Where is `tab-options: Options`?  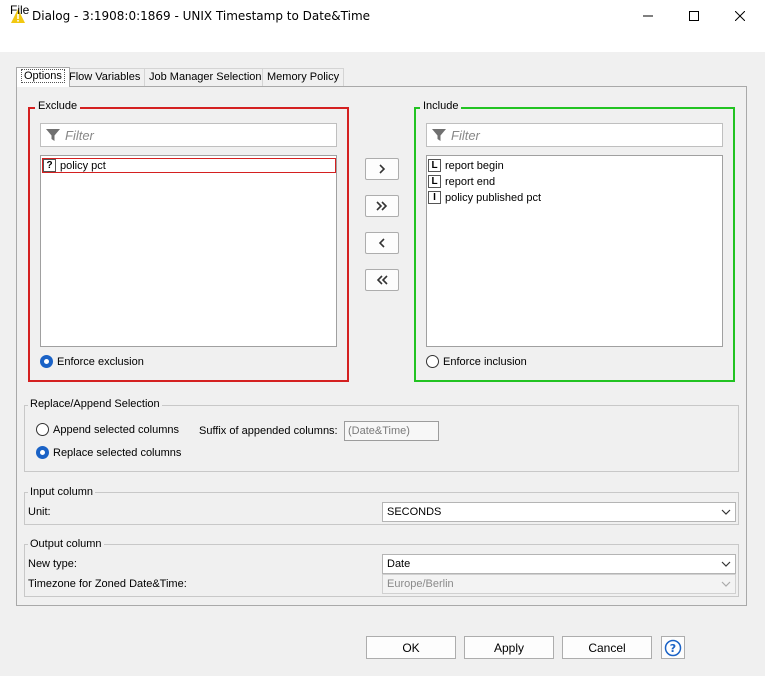 tab-options: Options is located at coordinates (43, 77).